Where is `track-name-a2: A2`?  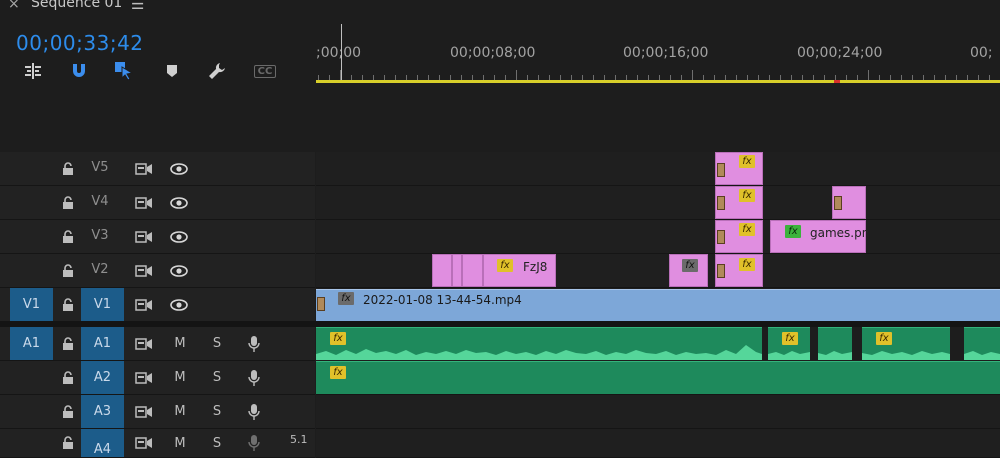
track-name-a2: A2 is located at coordinates (102, 377).